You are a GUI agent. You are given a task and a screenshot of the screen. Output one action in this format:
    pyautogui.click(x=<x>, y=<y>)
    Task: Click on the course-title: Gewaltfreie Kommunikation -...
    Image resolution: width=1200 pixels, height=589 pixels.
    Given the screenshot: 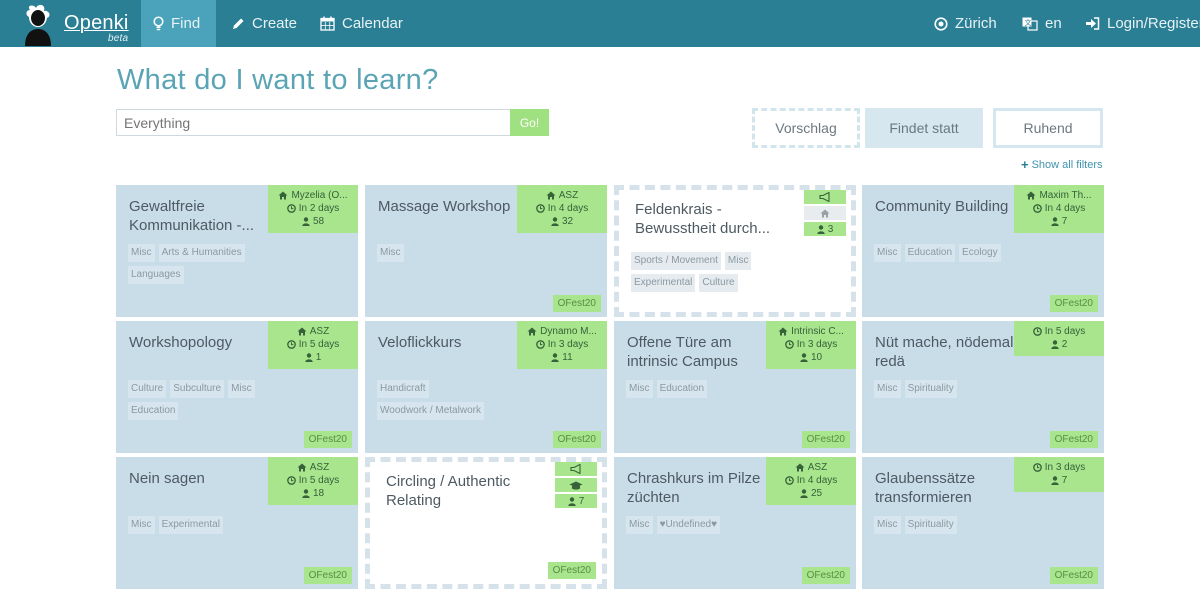 What is the action you would take?
    pyautogui.click(x=199, y=216)
    